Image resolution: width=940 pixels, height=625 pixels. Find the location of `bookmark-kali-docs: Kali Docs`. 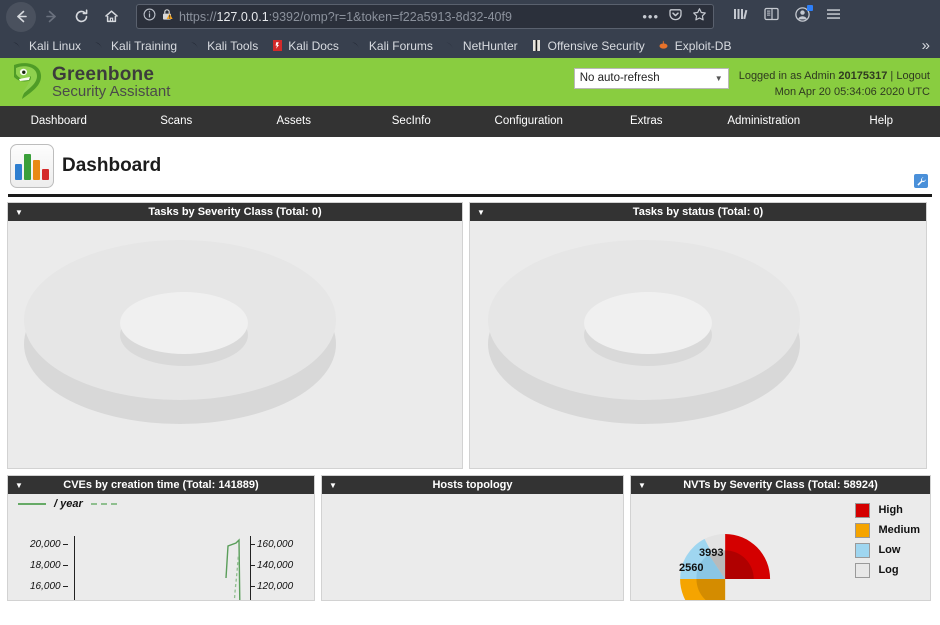

bookmark-kali-docs: Kali Docs is located at coordinates (304, 46).